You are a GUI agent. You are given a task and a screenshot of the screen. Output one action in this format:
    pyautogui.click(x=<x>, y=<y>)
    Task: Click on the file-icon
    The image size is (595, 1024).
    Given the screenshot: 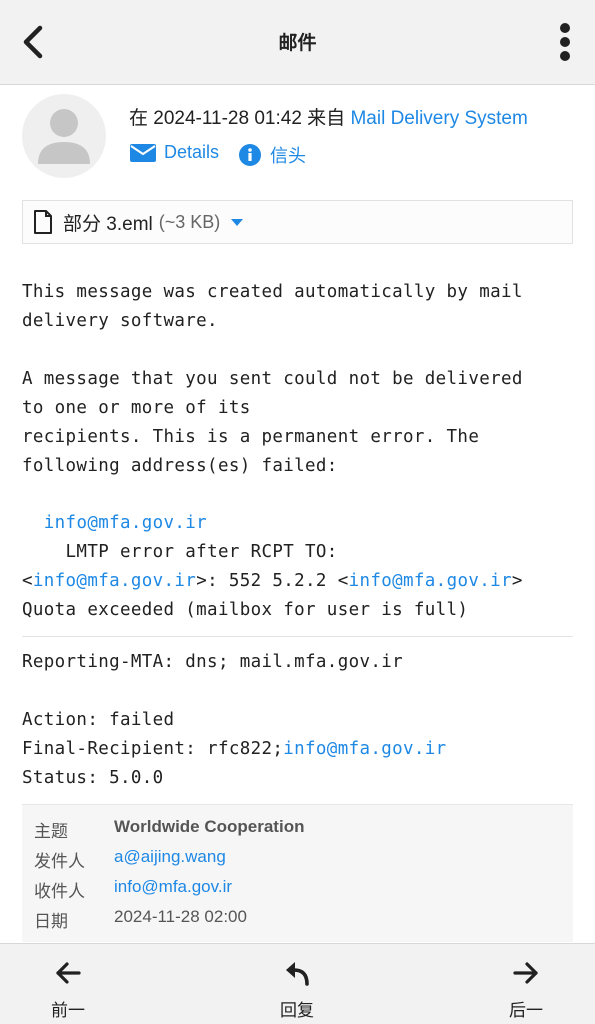 What is the action you would take?
    pyautogui.click(x=43, y=222)
    